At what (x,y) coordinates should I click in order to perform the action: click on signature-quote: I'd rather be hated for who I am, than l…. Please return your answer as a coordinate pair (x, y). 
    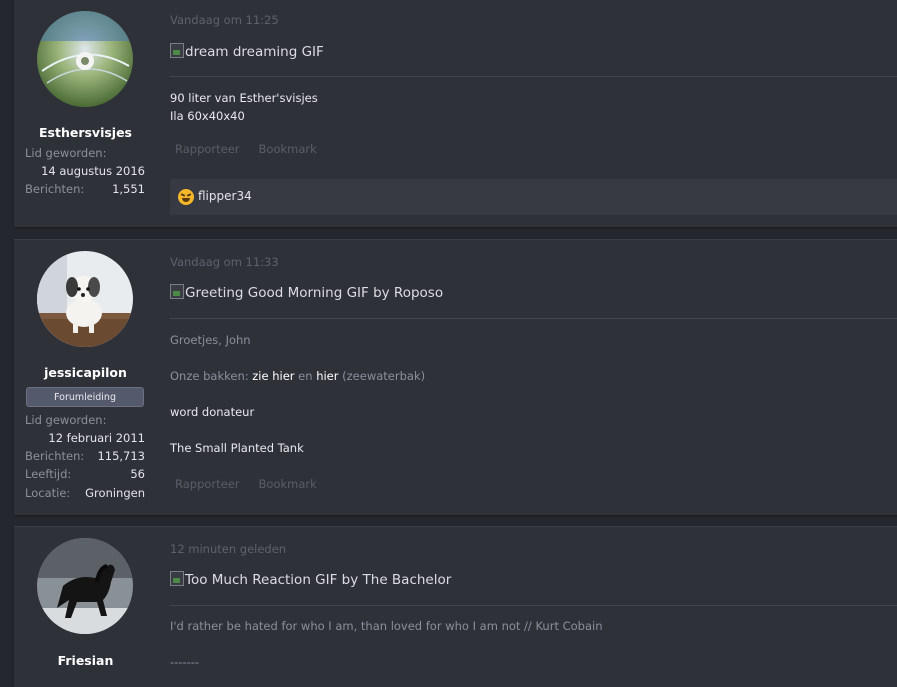
    Looking at the image, I should click on (386, 626).